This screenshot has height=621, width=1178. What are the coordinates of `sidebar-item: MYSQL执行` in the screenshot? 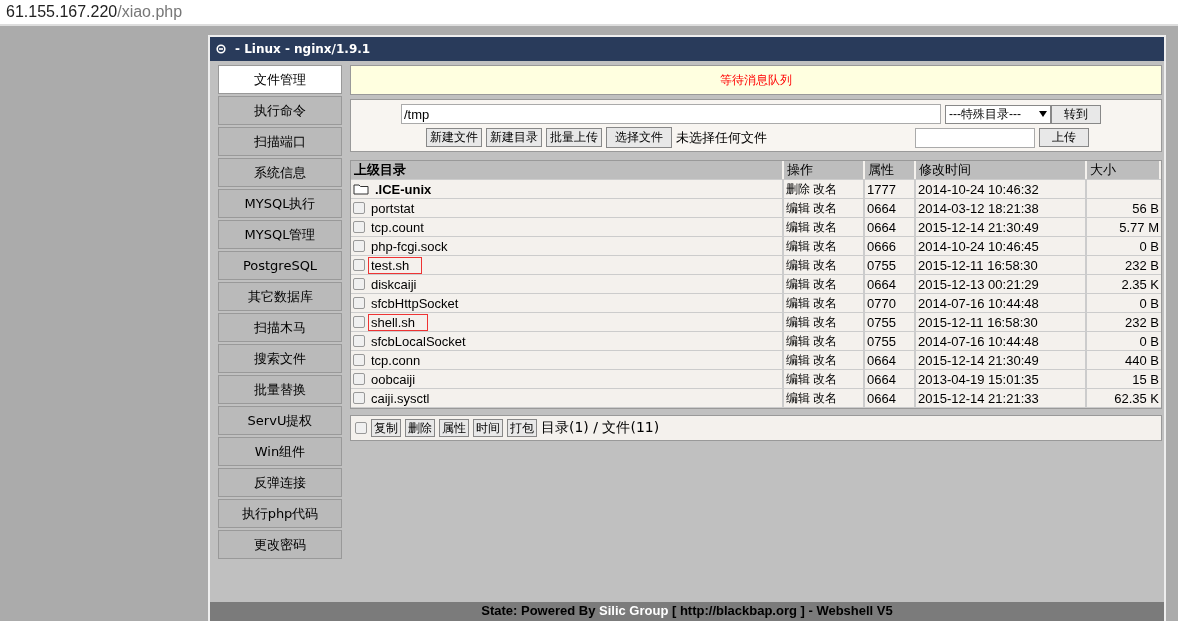 It's located at (280, 203).